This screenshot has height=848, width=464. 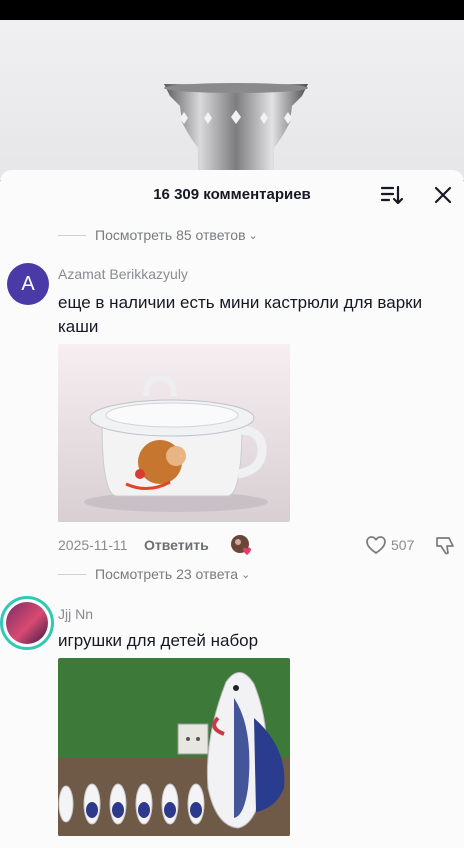 I want to click on dislike-icon, so click(x=445, y=545).